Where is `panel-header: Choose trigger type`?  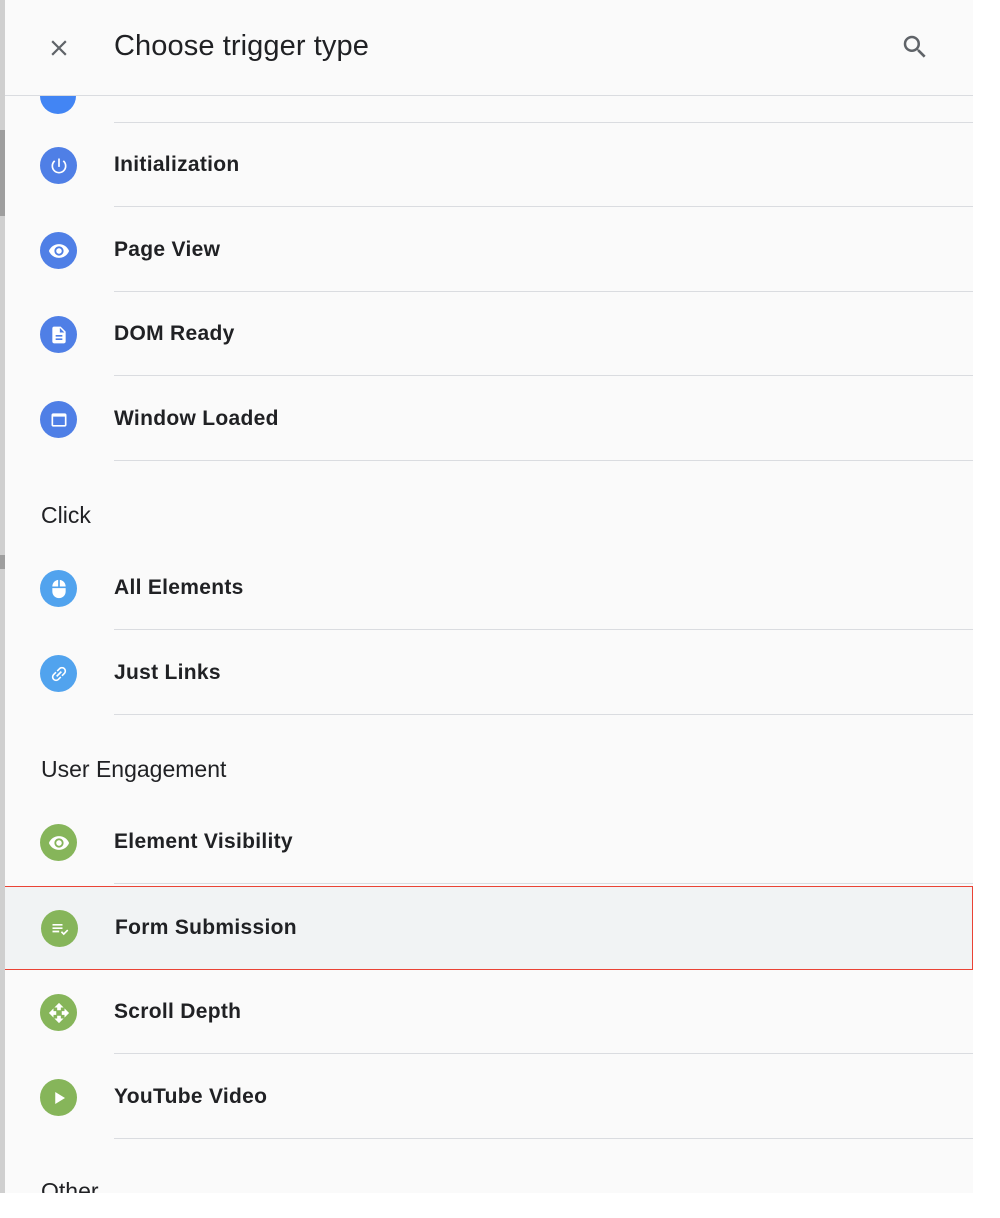
panel-header: Choose trigger type is located at coordinates (489, 48).